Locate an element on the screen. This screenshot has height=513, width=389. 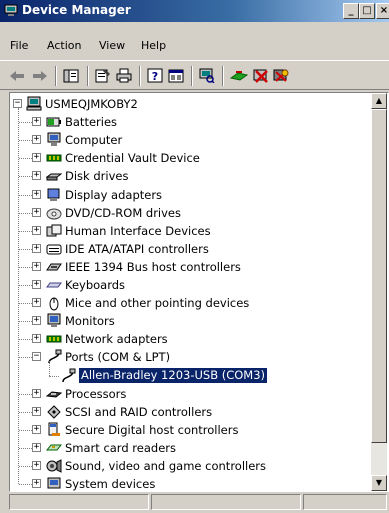
disable-icon is located at coordinates (281, 75).